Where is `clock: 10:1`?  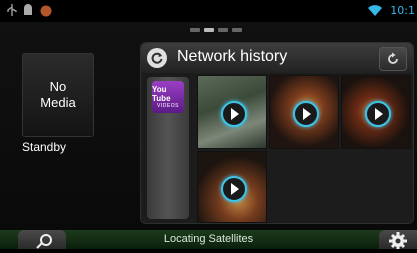
clock: 10:1 is located at coordinates (402, 10).